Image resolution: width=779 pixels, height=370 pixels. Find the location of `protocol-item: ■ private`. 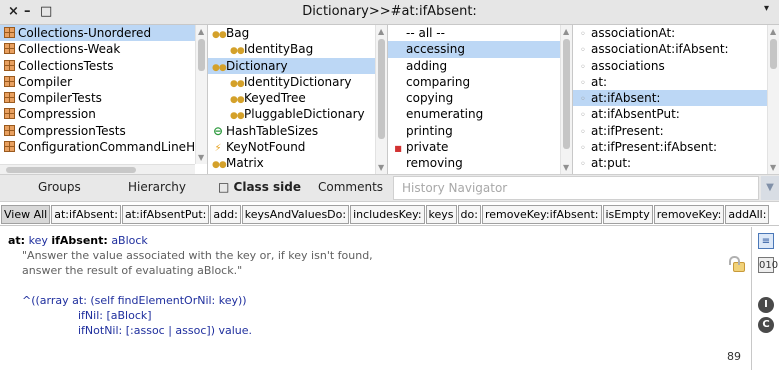

protocol-item: ■ private is located at coordinates (480, 147).